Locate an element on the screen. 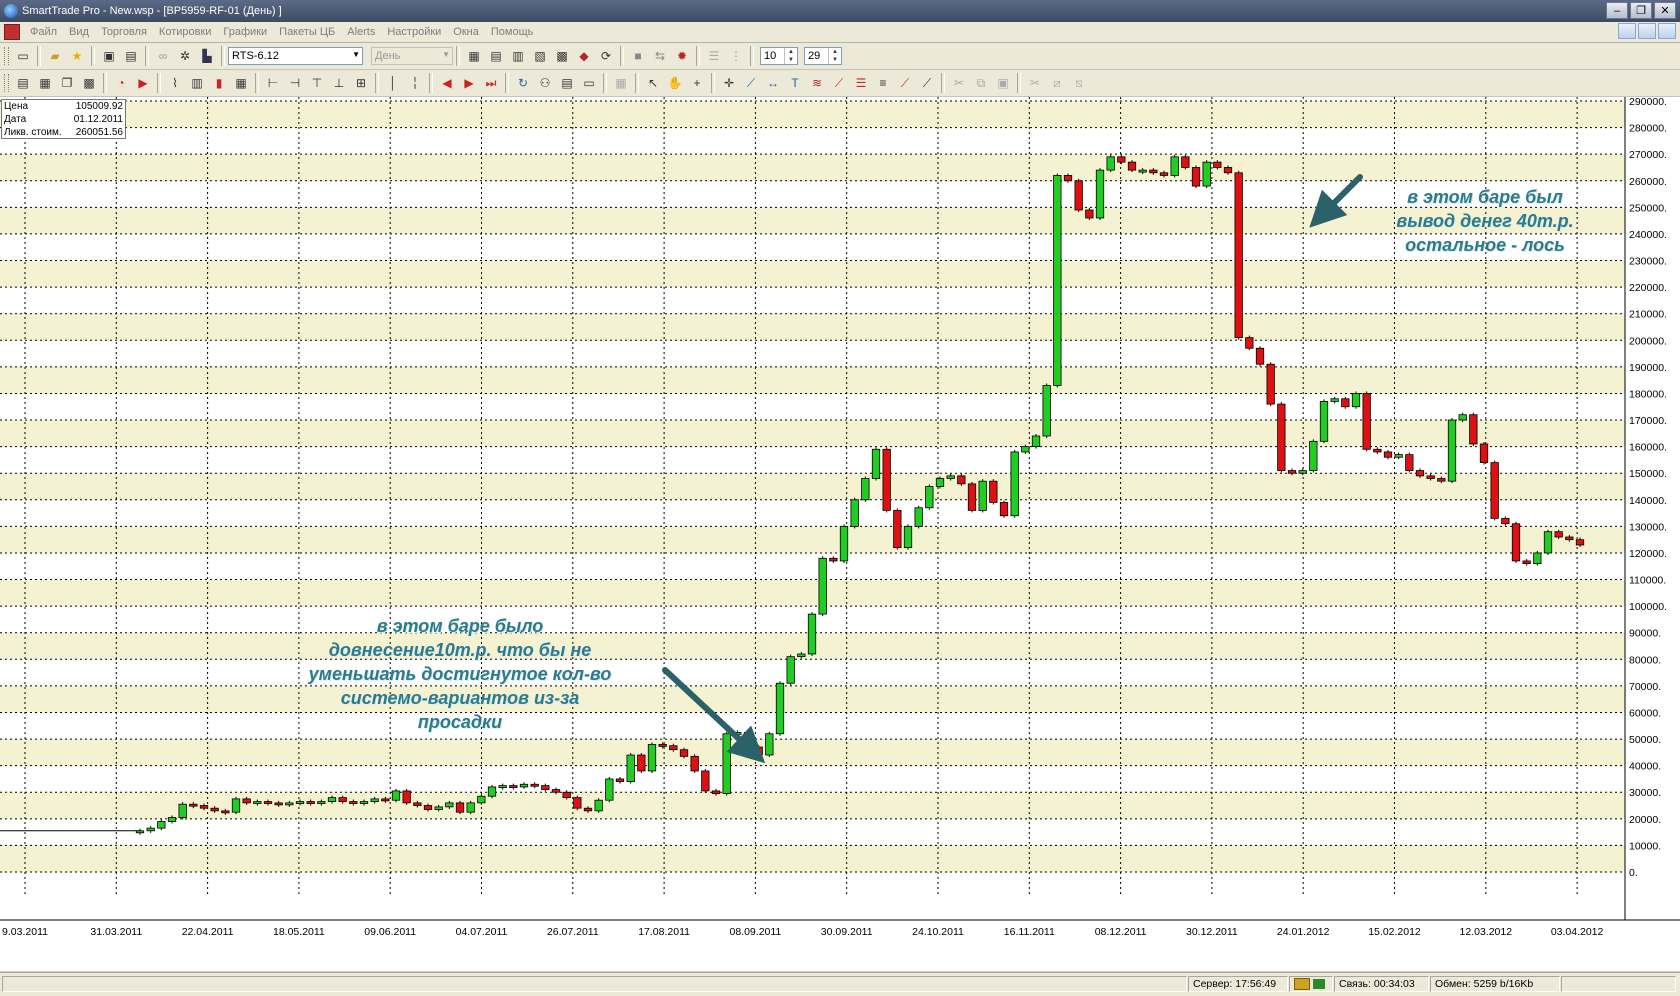 Image resolution: width=1680 pixels, height=996 pixels. grid-band is located at coordinates (812, 327).